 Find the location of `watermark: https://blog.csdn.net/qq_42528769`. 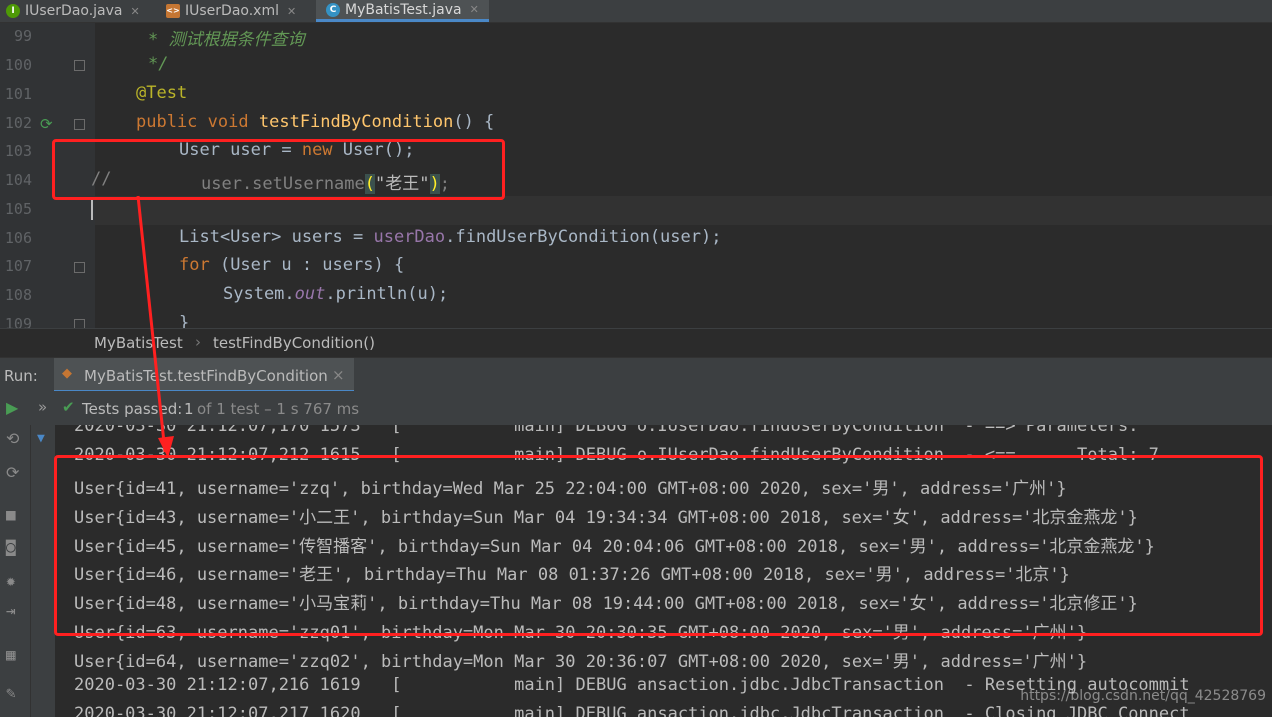

watermark: https://blog.csdn.net/qq_42528769 is located at coordinates (1143, 696).